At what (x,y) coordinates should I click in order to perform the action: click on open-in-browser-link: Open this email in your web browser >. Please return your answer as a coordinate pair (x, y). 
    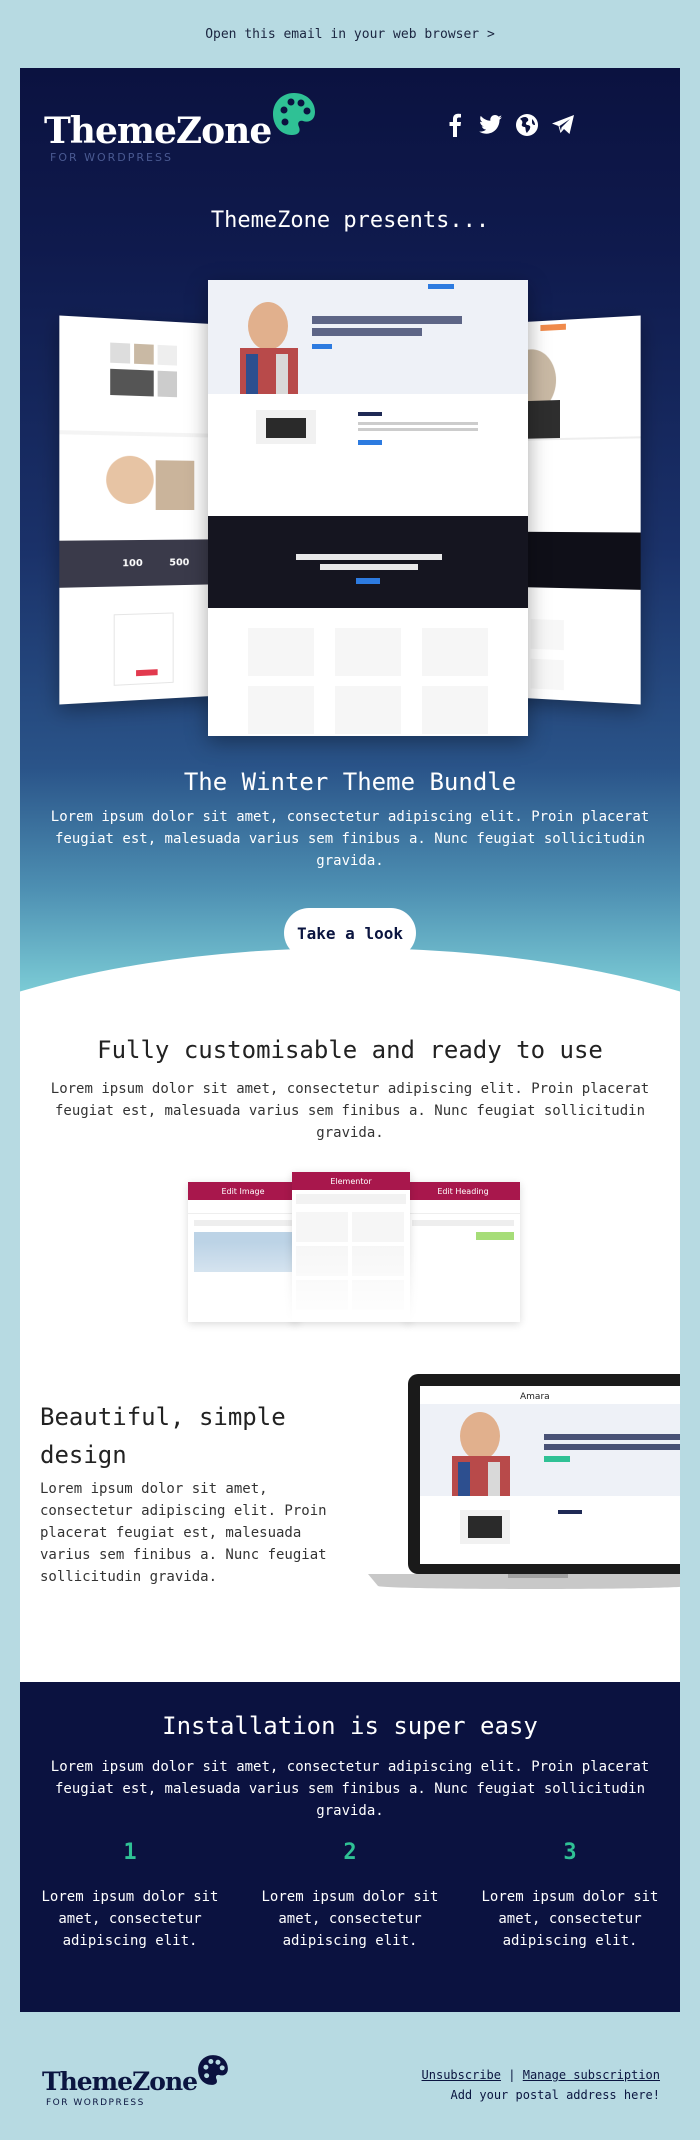
    Looking at the image, I should click on (350, 34).